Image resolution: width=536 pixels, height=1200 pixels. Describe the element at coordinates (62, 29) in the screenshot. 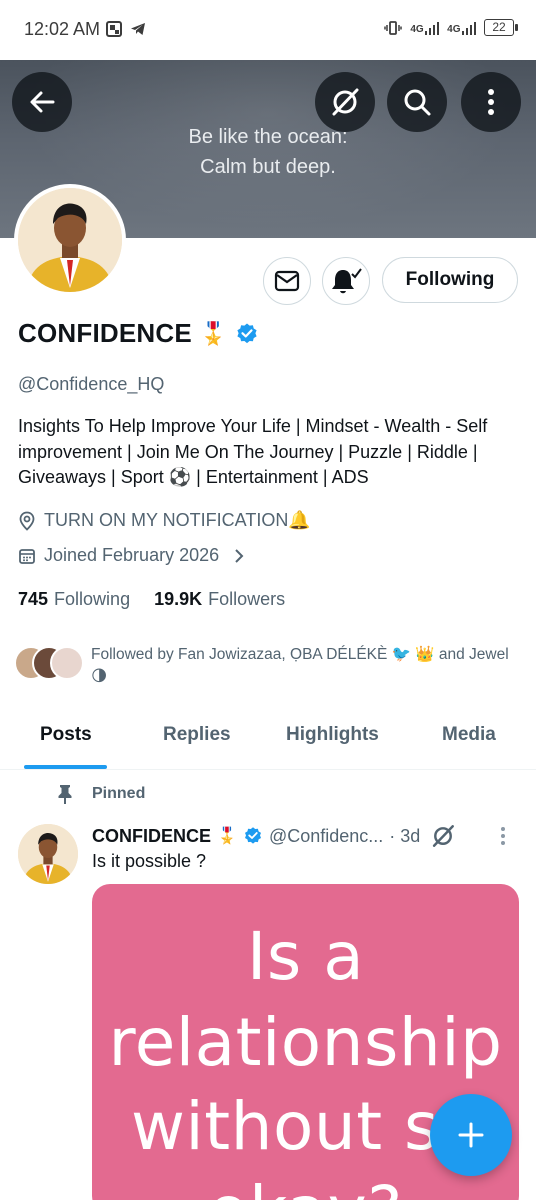

I see `status-time: 12:02 AM` at that location.